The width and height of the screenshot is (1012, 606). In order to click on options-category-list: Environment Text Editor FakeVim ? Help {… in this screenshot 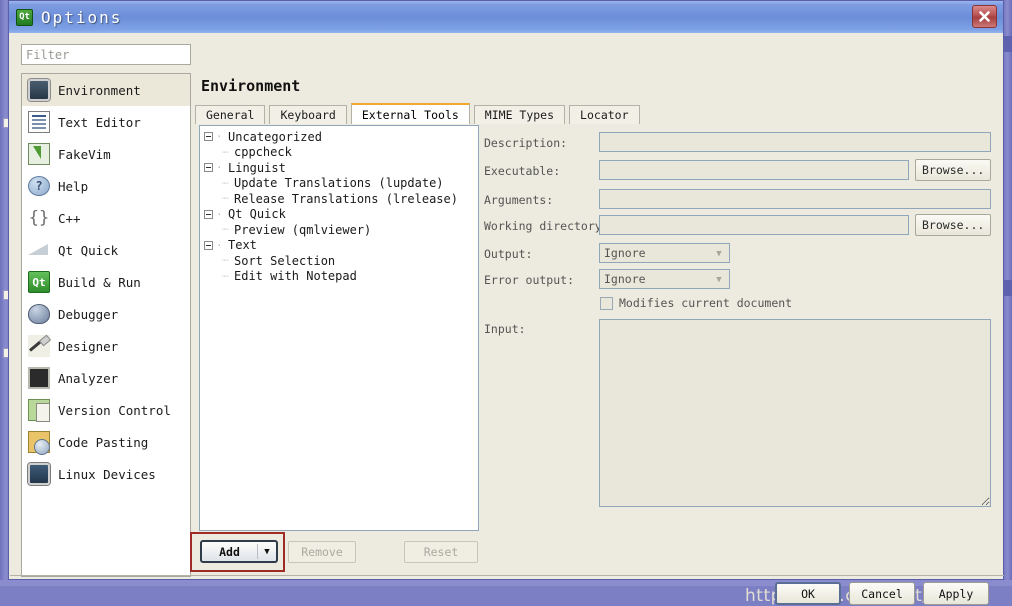, I will do `click(106, 325)`.